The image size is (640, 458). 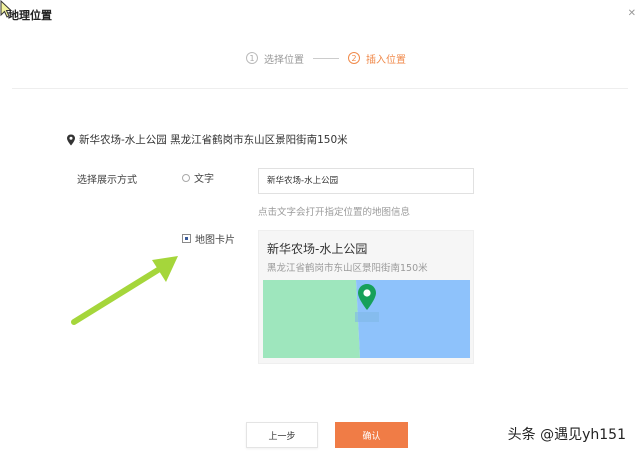 What do you see at coordinates (366, 181) in the screenshot?
I see `link-text-input: 新华农场-水上公园` at bounding box center [366, 181].